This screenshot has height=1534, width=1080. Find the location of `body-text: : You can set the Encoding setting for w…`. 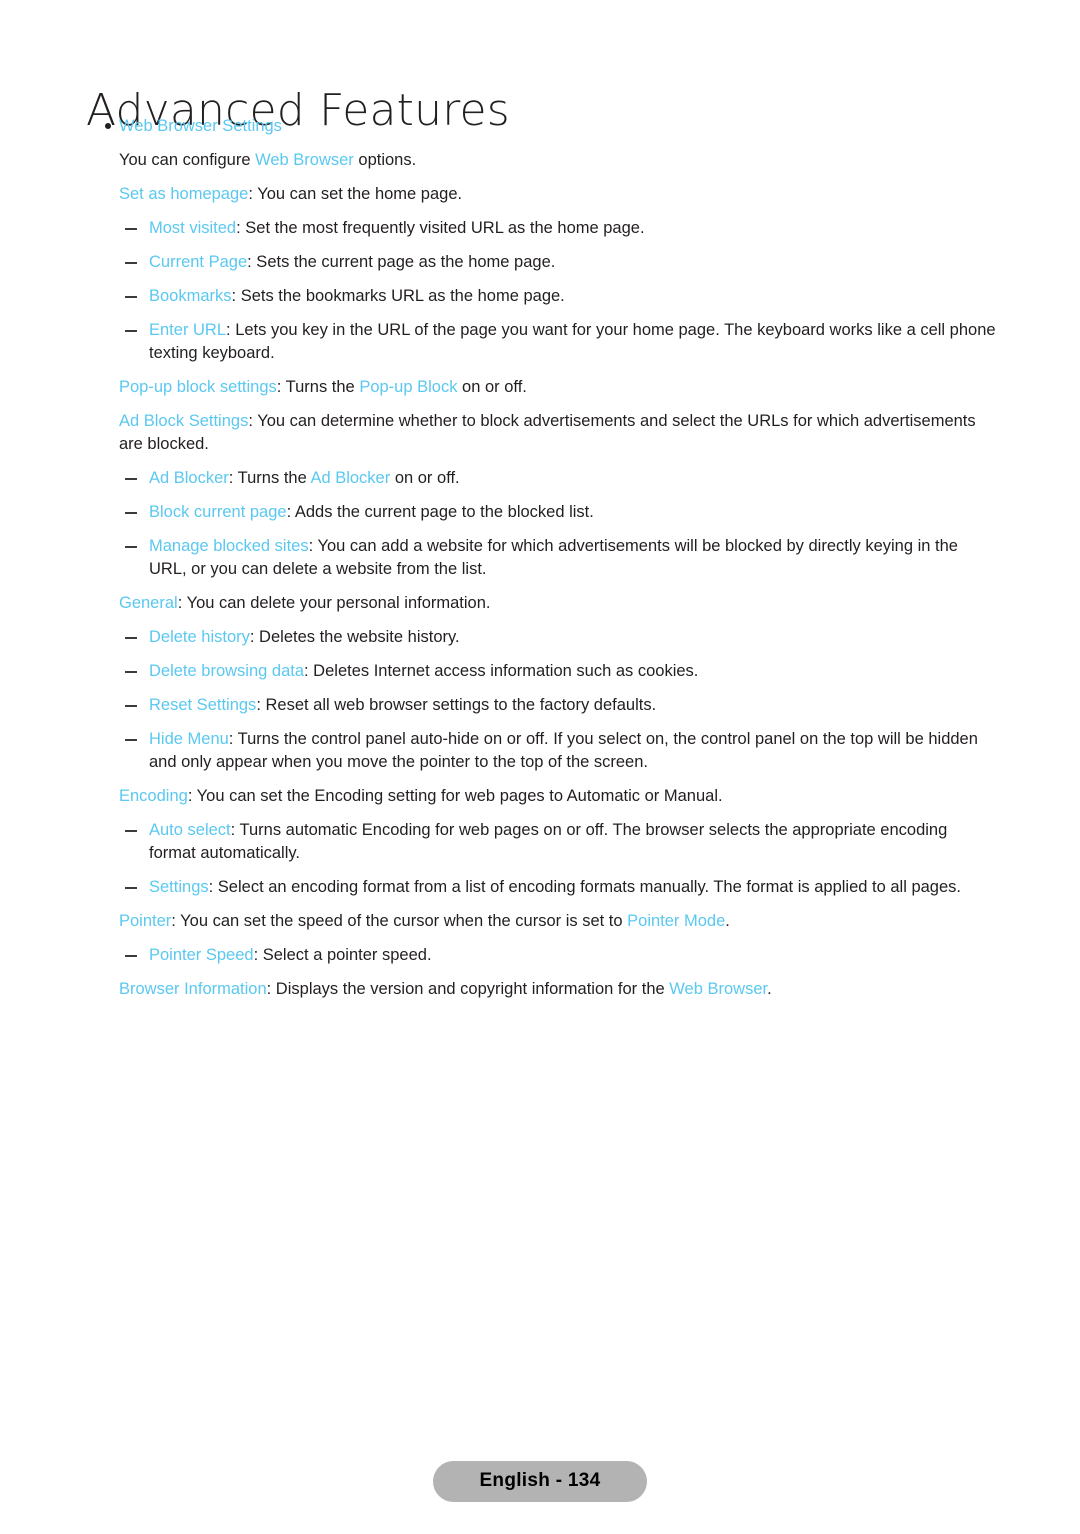

body-text: : You can set the Encoding setting for w… is located at coordinates (455, 796).